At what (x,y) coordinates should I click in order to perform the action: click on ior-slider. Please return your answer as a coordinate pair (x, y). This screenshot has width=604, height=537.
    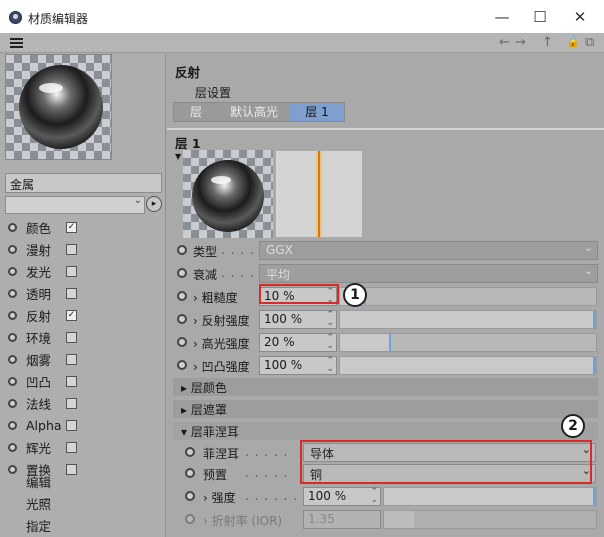
    Looking at the image, I should click on (490, 519).